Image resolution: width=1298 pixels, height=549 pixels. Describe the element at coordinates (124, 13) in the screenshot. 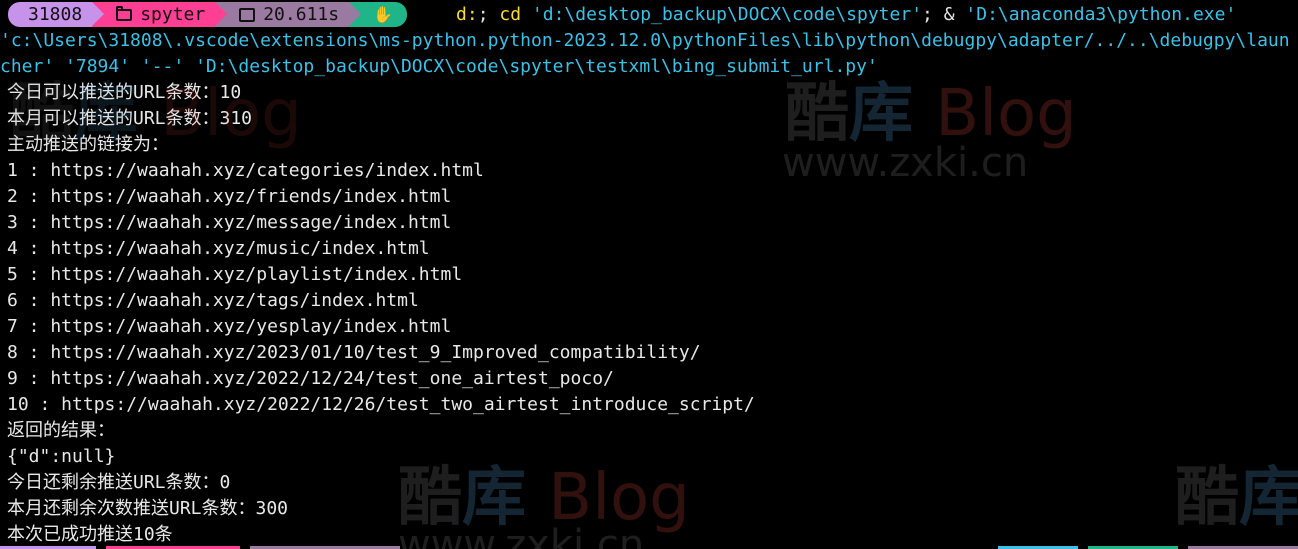

I see `folder-icon` at that location.